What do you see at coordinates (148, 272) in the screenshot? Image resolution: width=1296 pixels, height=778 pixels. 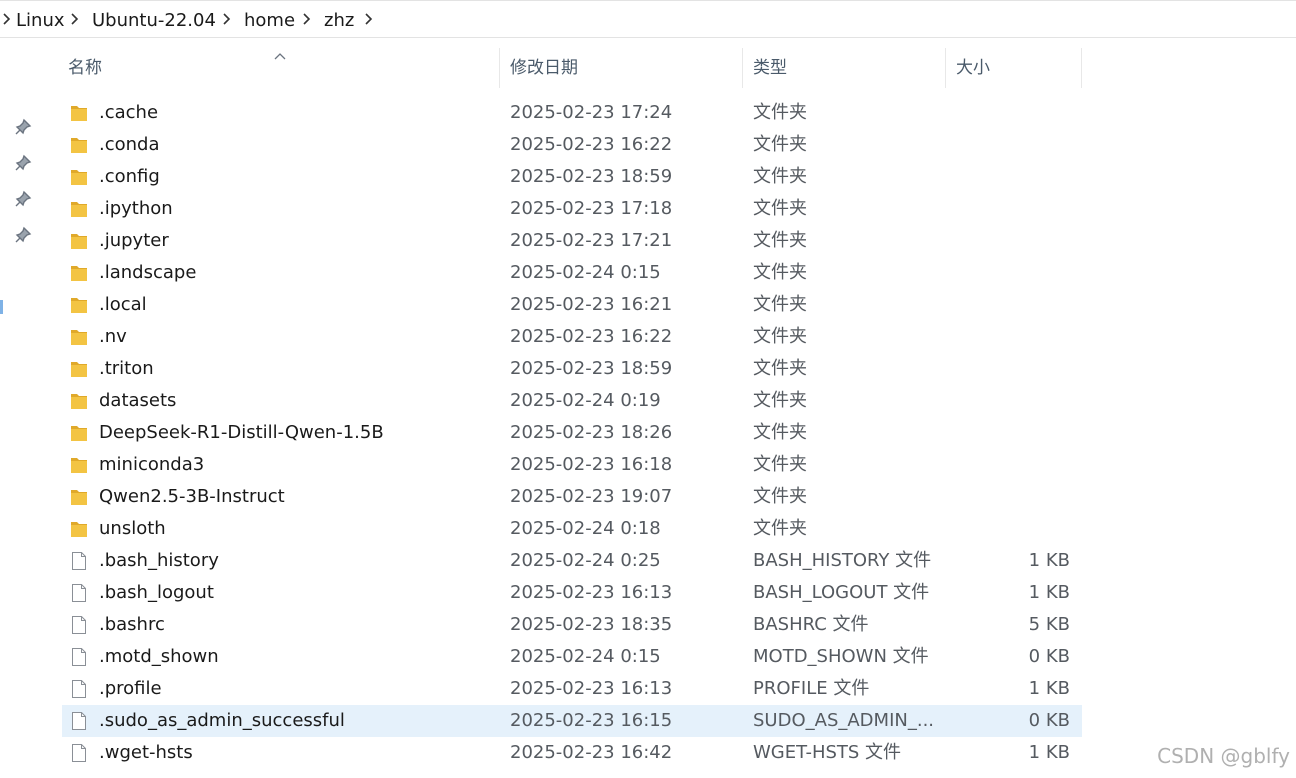 I see `file-name: .landscape` at bounding box center [148, 272].